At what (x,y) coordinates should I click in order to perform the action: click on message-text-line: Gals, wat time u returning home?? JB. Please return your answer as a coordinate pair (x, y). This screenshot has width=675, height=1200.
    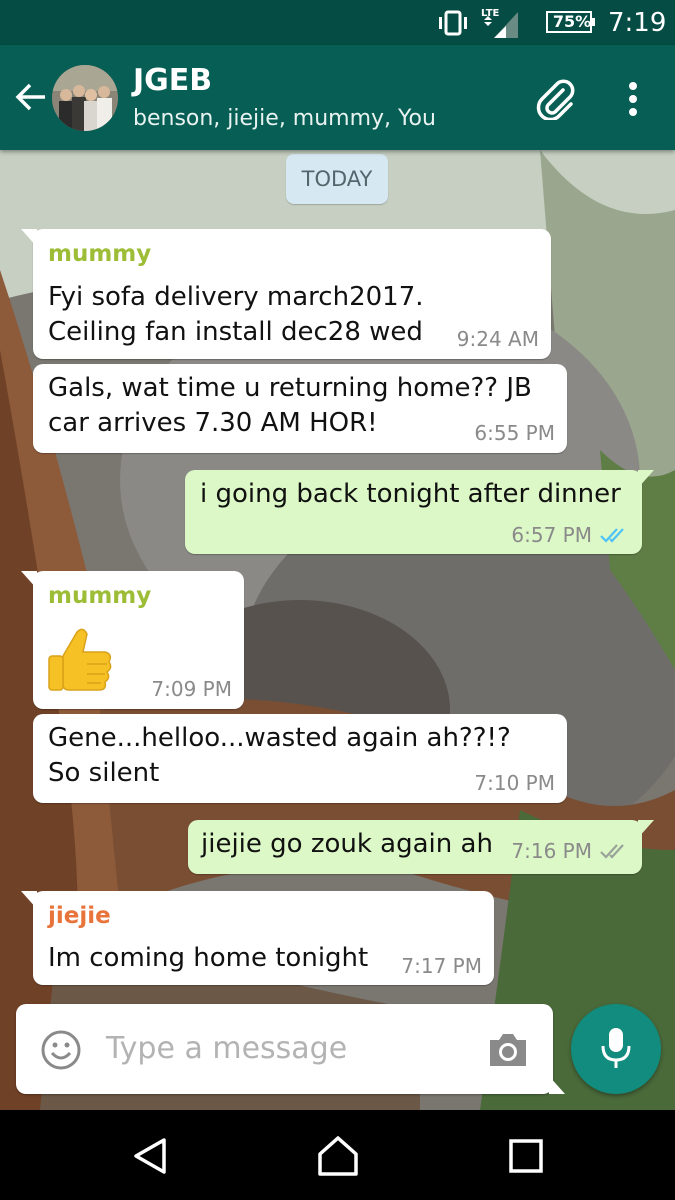
    Looking at the image, I should click on (290, 388).